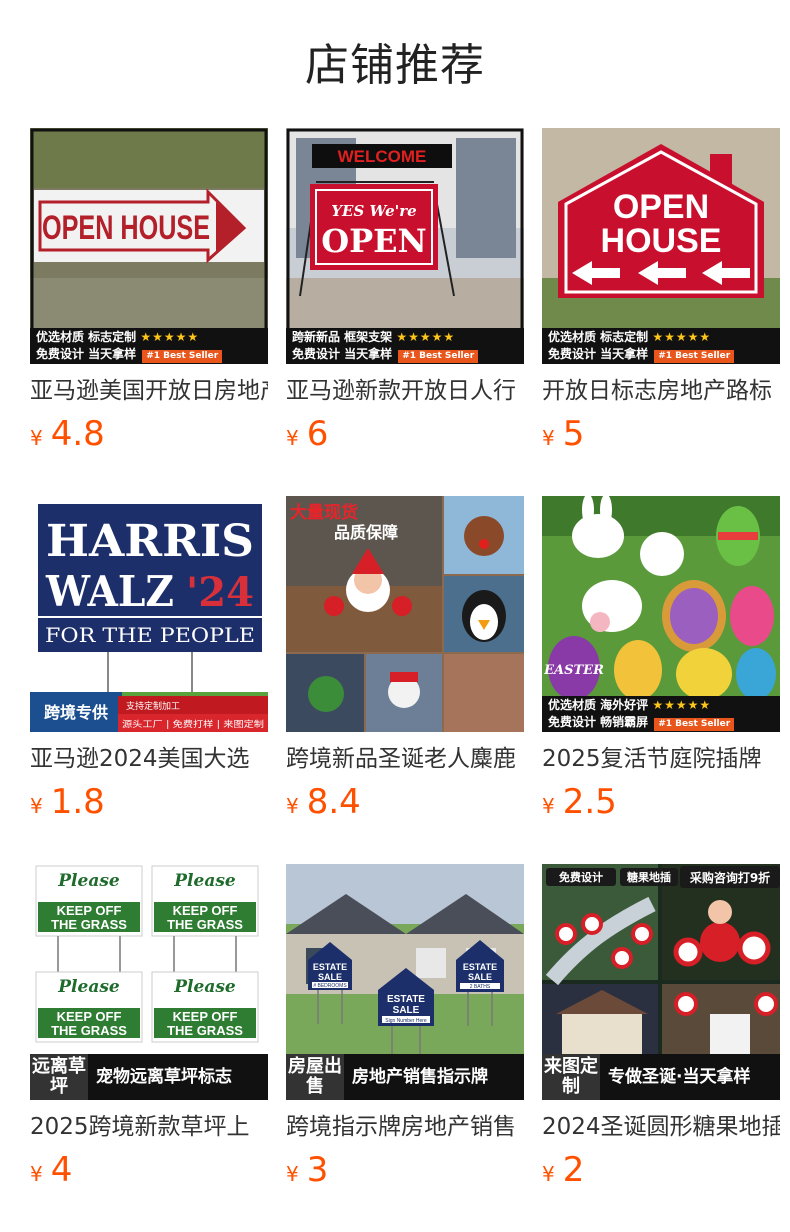  What do you see at coordinates (193, 724) in the screenshot?
I see `svg-text: 源头工厂 | 免费打样 | 来图定制` at bounding box center [193, 724].